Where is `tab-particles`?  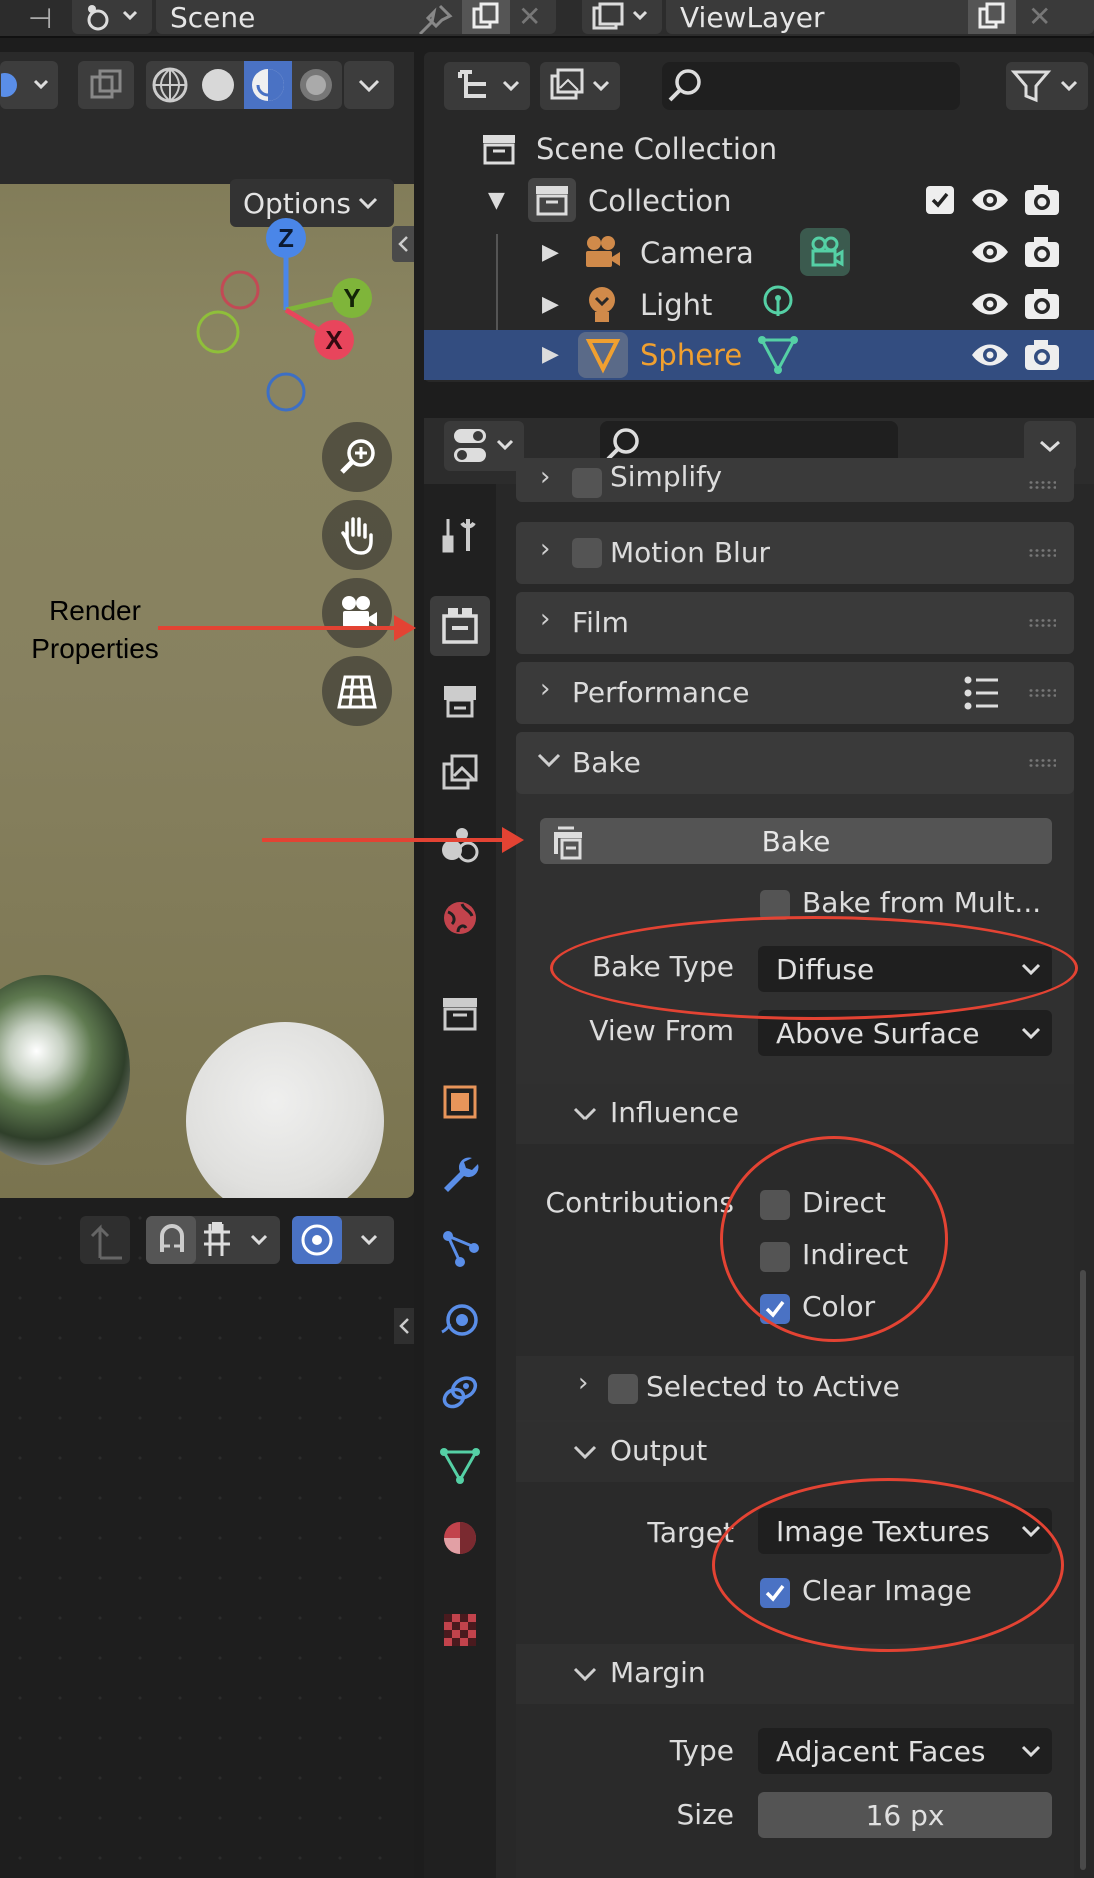 tab-particles is located at coordinates (460, 1248).